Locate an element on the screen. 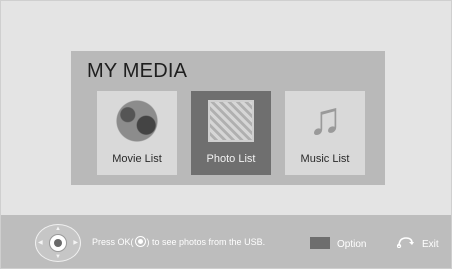 Image resolution: width=452 pixels, height=269 pixels. exit-label: Exit is located at coordinates (430, 244).